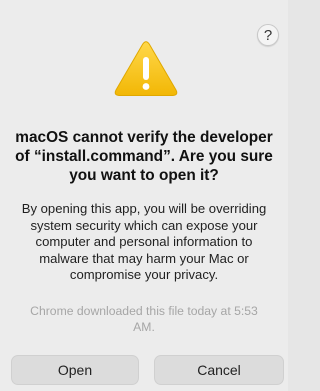 This screenshot has width=320, height=391. I want to click on open-button: Open, so click(75, 370).